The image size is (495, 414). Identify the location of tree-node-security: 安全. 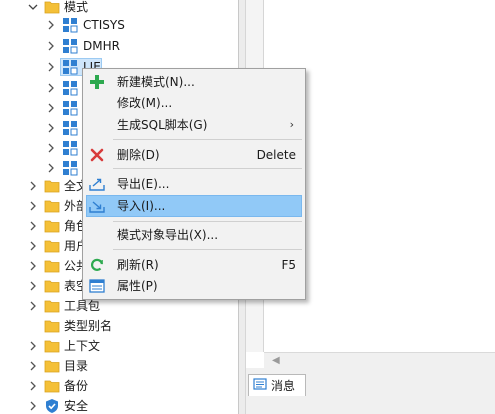
(119, 405).